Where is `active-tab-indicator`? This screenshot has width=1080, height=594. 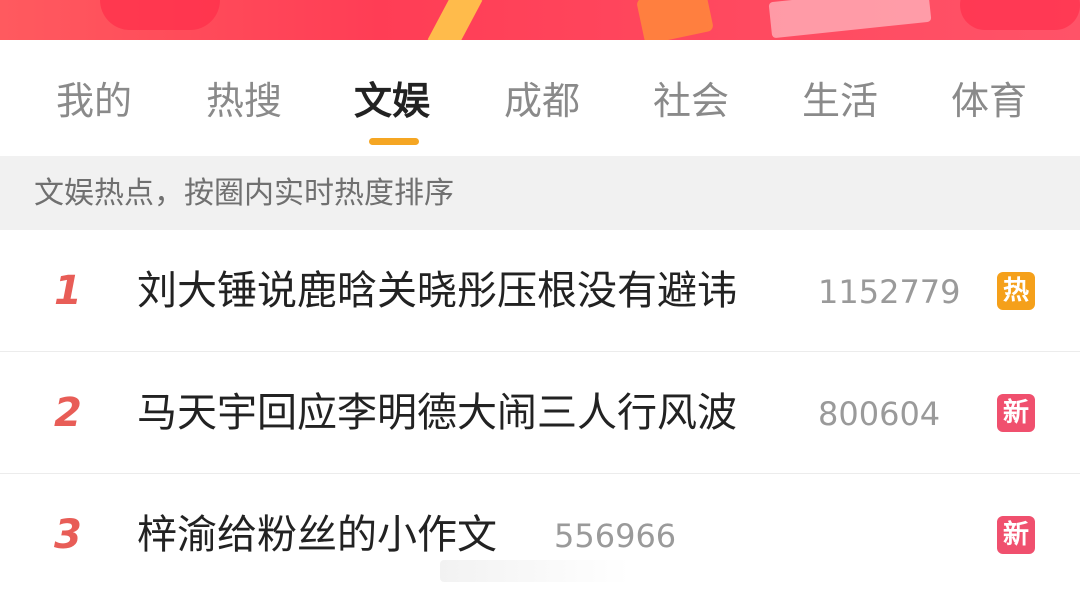
active-tab-indicator is located at coordinates (394, 141).